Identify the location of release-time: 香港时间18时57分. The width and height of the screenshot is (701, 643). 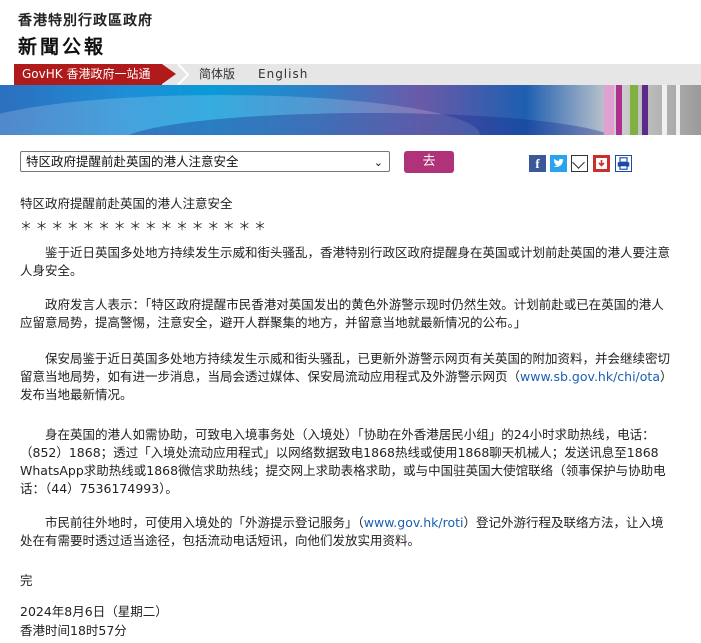
(73, 630).